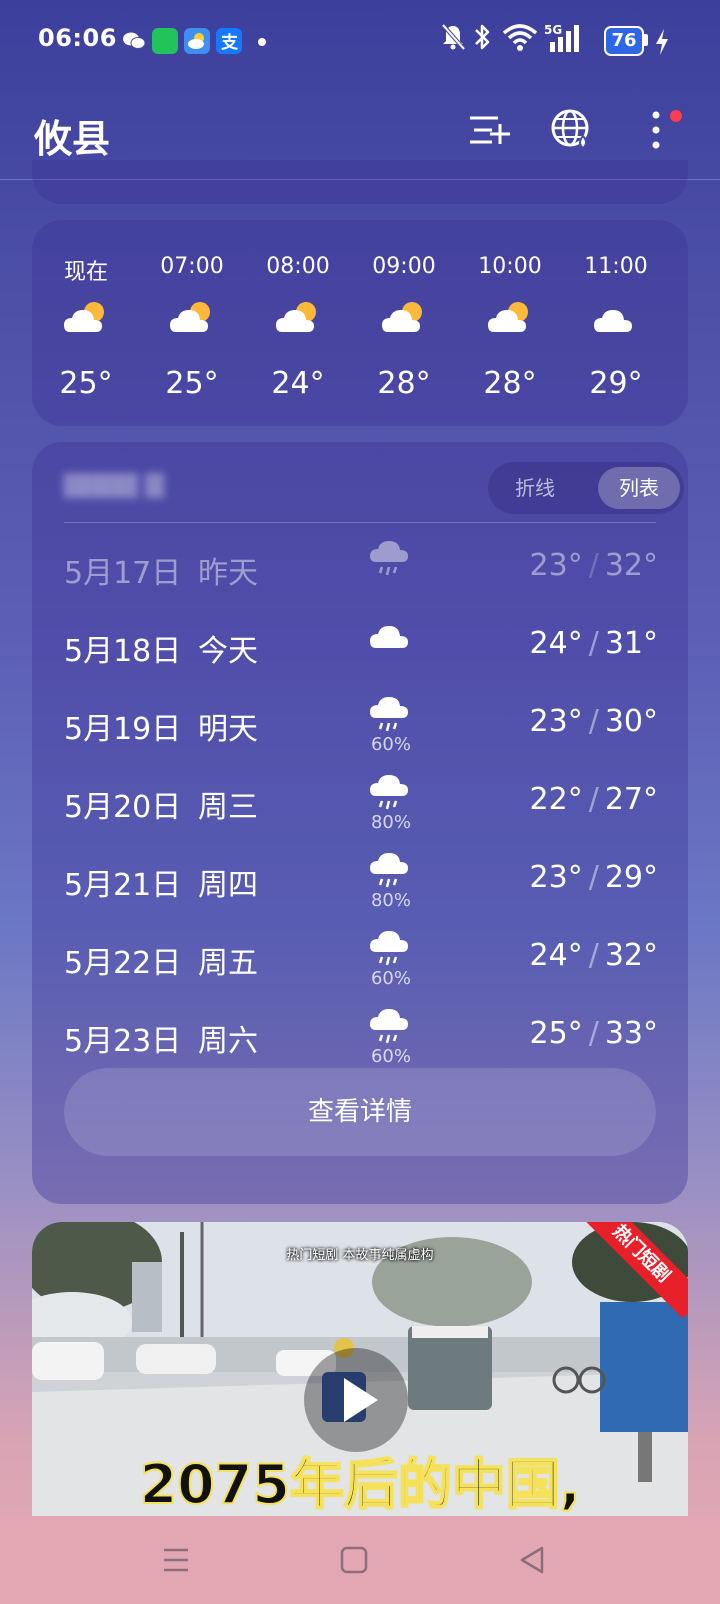 The width and height of the screenshot is (720, 1604). Describe the element at coordinates (85, 272) in the screenshot. I see `hour-time: 现在` at that location.